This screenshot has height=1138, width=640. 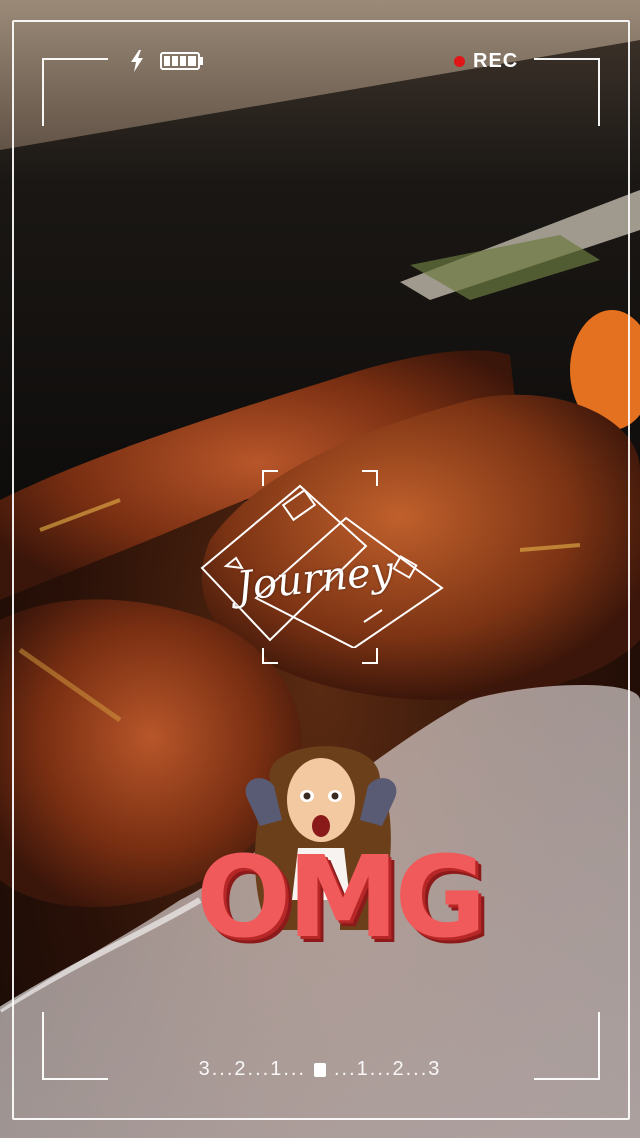 What do you see at coordinates (320, 62) in the screenshot?
I see `camera-status-bar: REC` at bounding box center [320, 62].